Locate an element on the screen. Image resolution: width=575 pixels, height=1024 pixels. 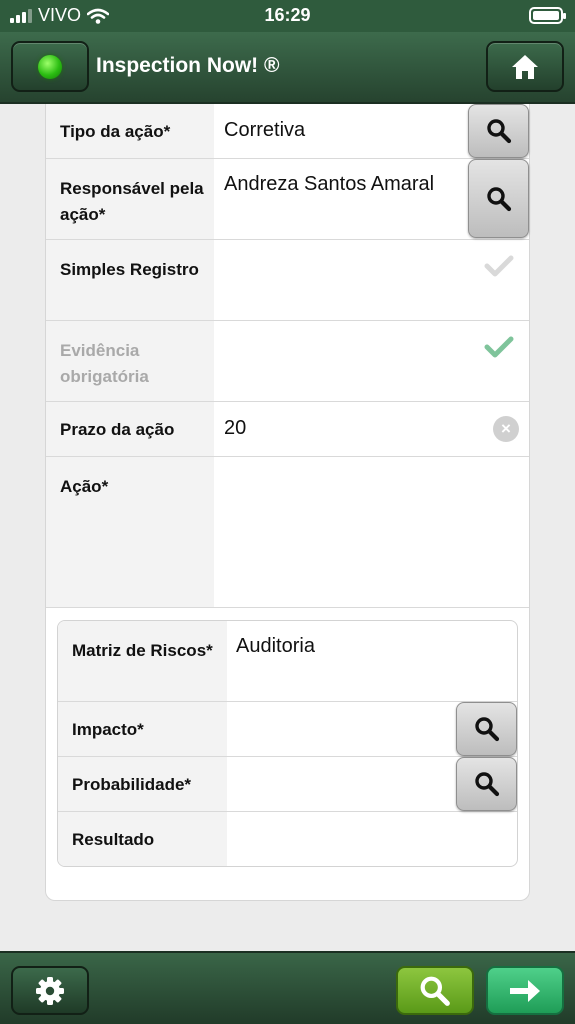
probabilidade-label: Probabilidade* is located at coordinates (142, 784).